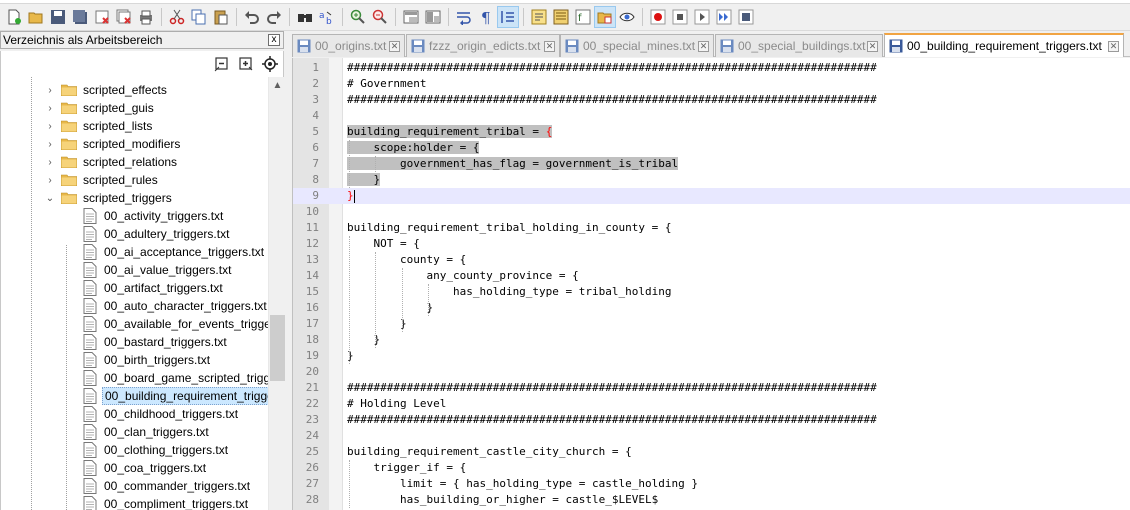 The width and height of the screenshot is (1130, 510). I want to click on monitoring-icon, so click(627, 17).